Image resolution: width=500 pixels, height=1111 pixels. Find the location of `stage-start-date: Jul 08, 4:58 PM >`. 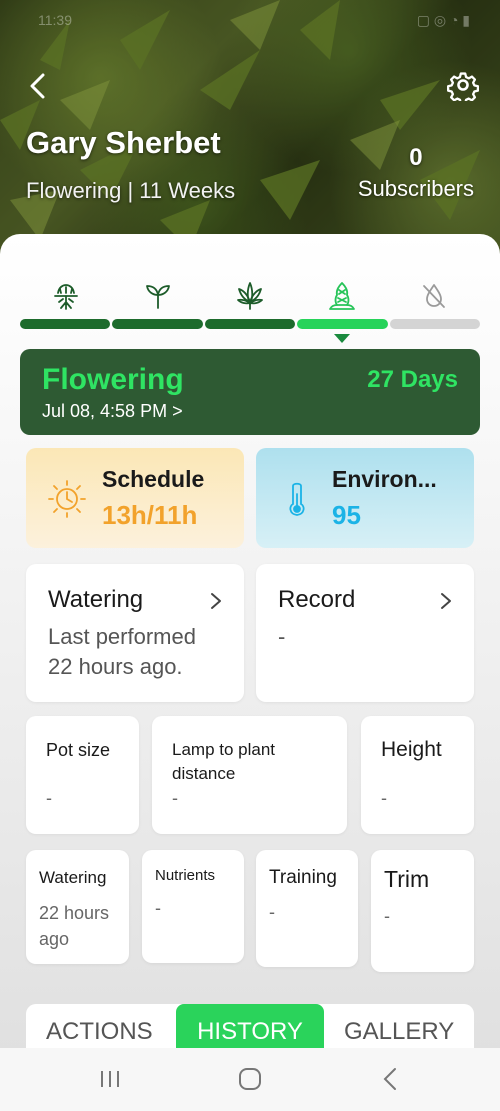

stage-start-date: Jul 08, 4:58 PM > is located at coordinates (112, 411).